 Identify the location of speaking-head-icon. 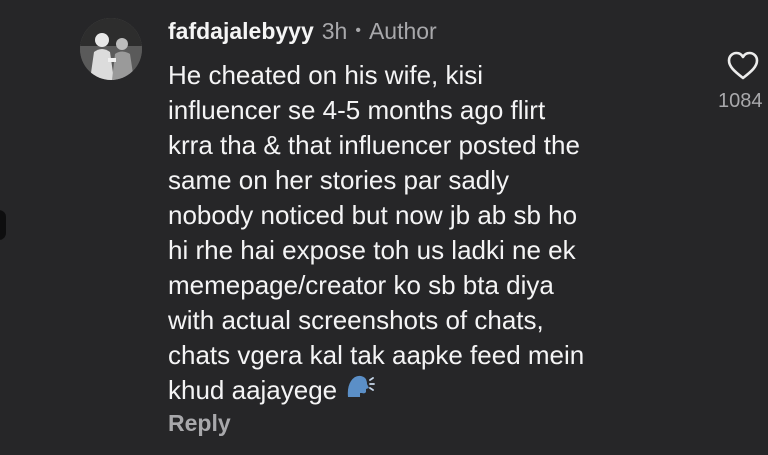
(360, 390).